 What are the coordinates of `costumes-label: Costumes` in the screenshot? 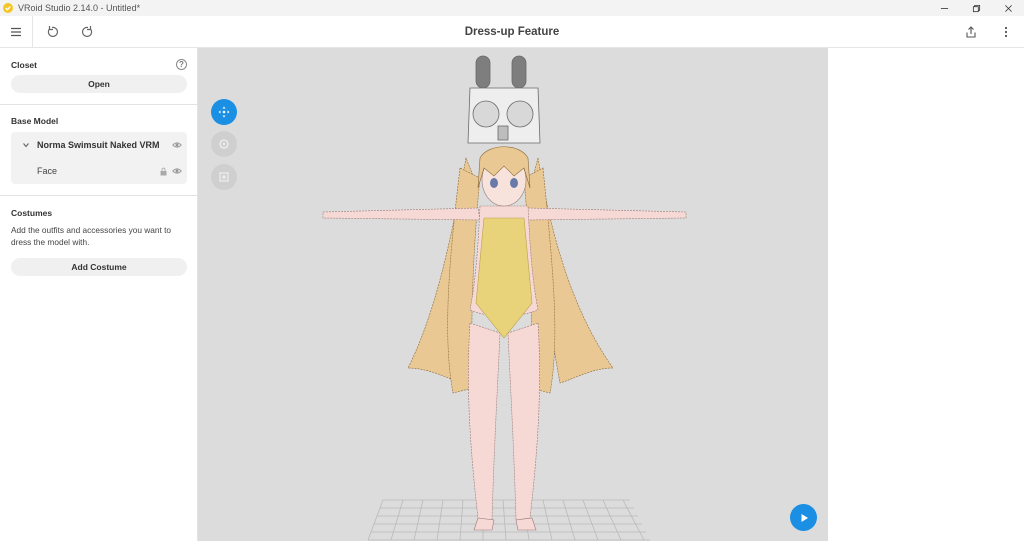 It's located at (32, 213).